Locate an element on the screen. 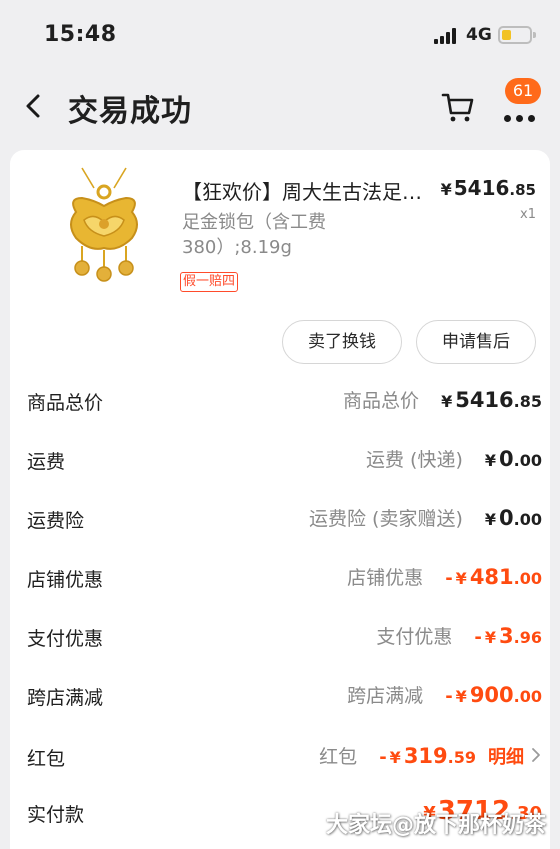 The image size is (560, 849). watermark: 大家坛@放下那杯奶茶 is located at coordinates (435, 825).